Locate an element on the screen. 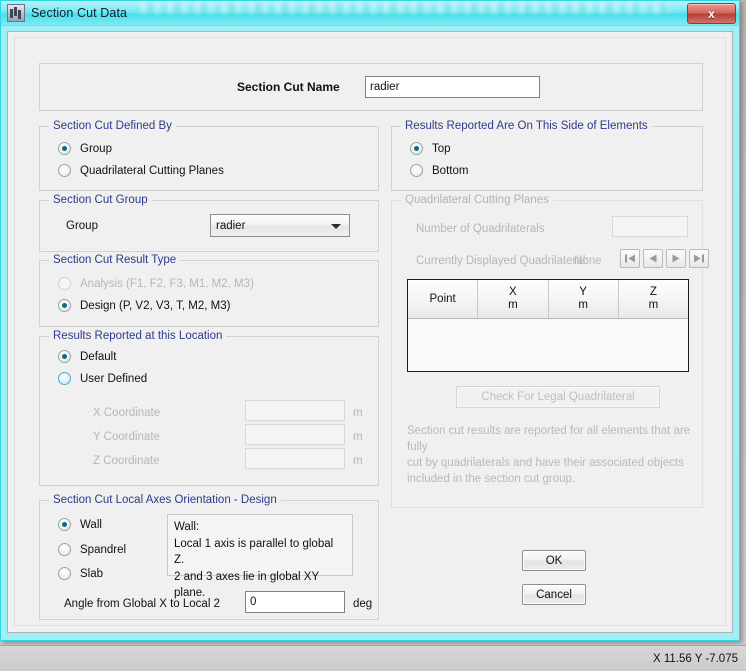 The width and height of the screenshot is (746, 671). radio-axes-wall: Wall is located at coordinates (80, 524).